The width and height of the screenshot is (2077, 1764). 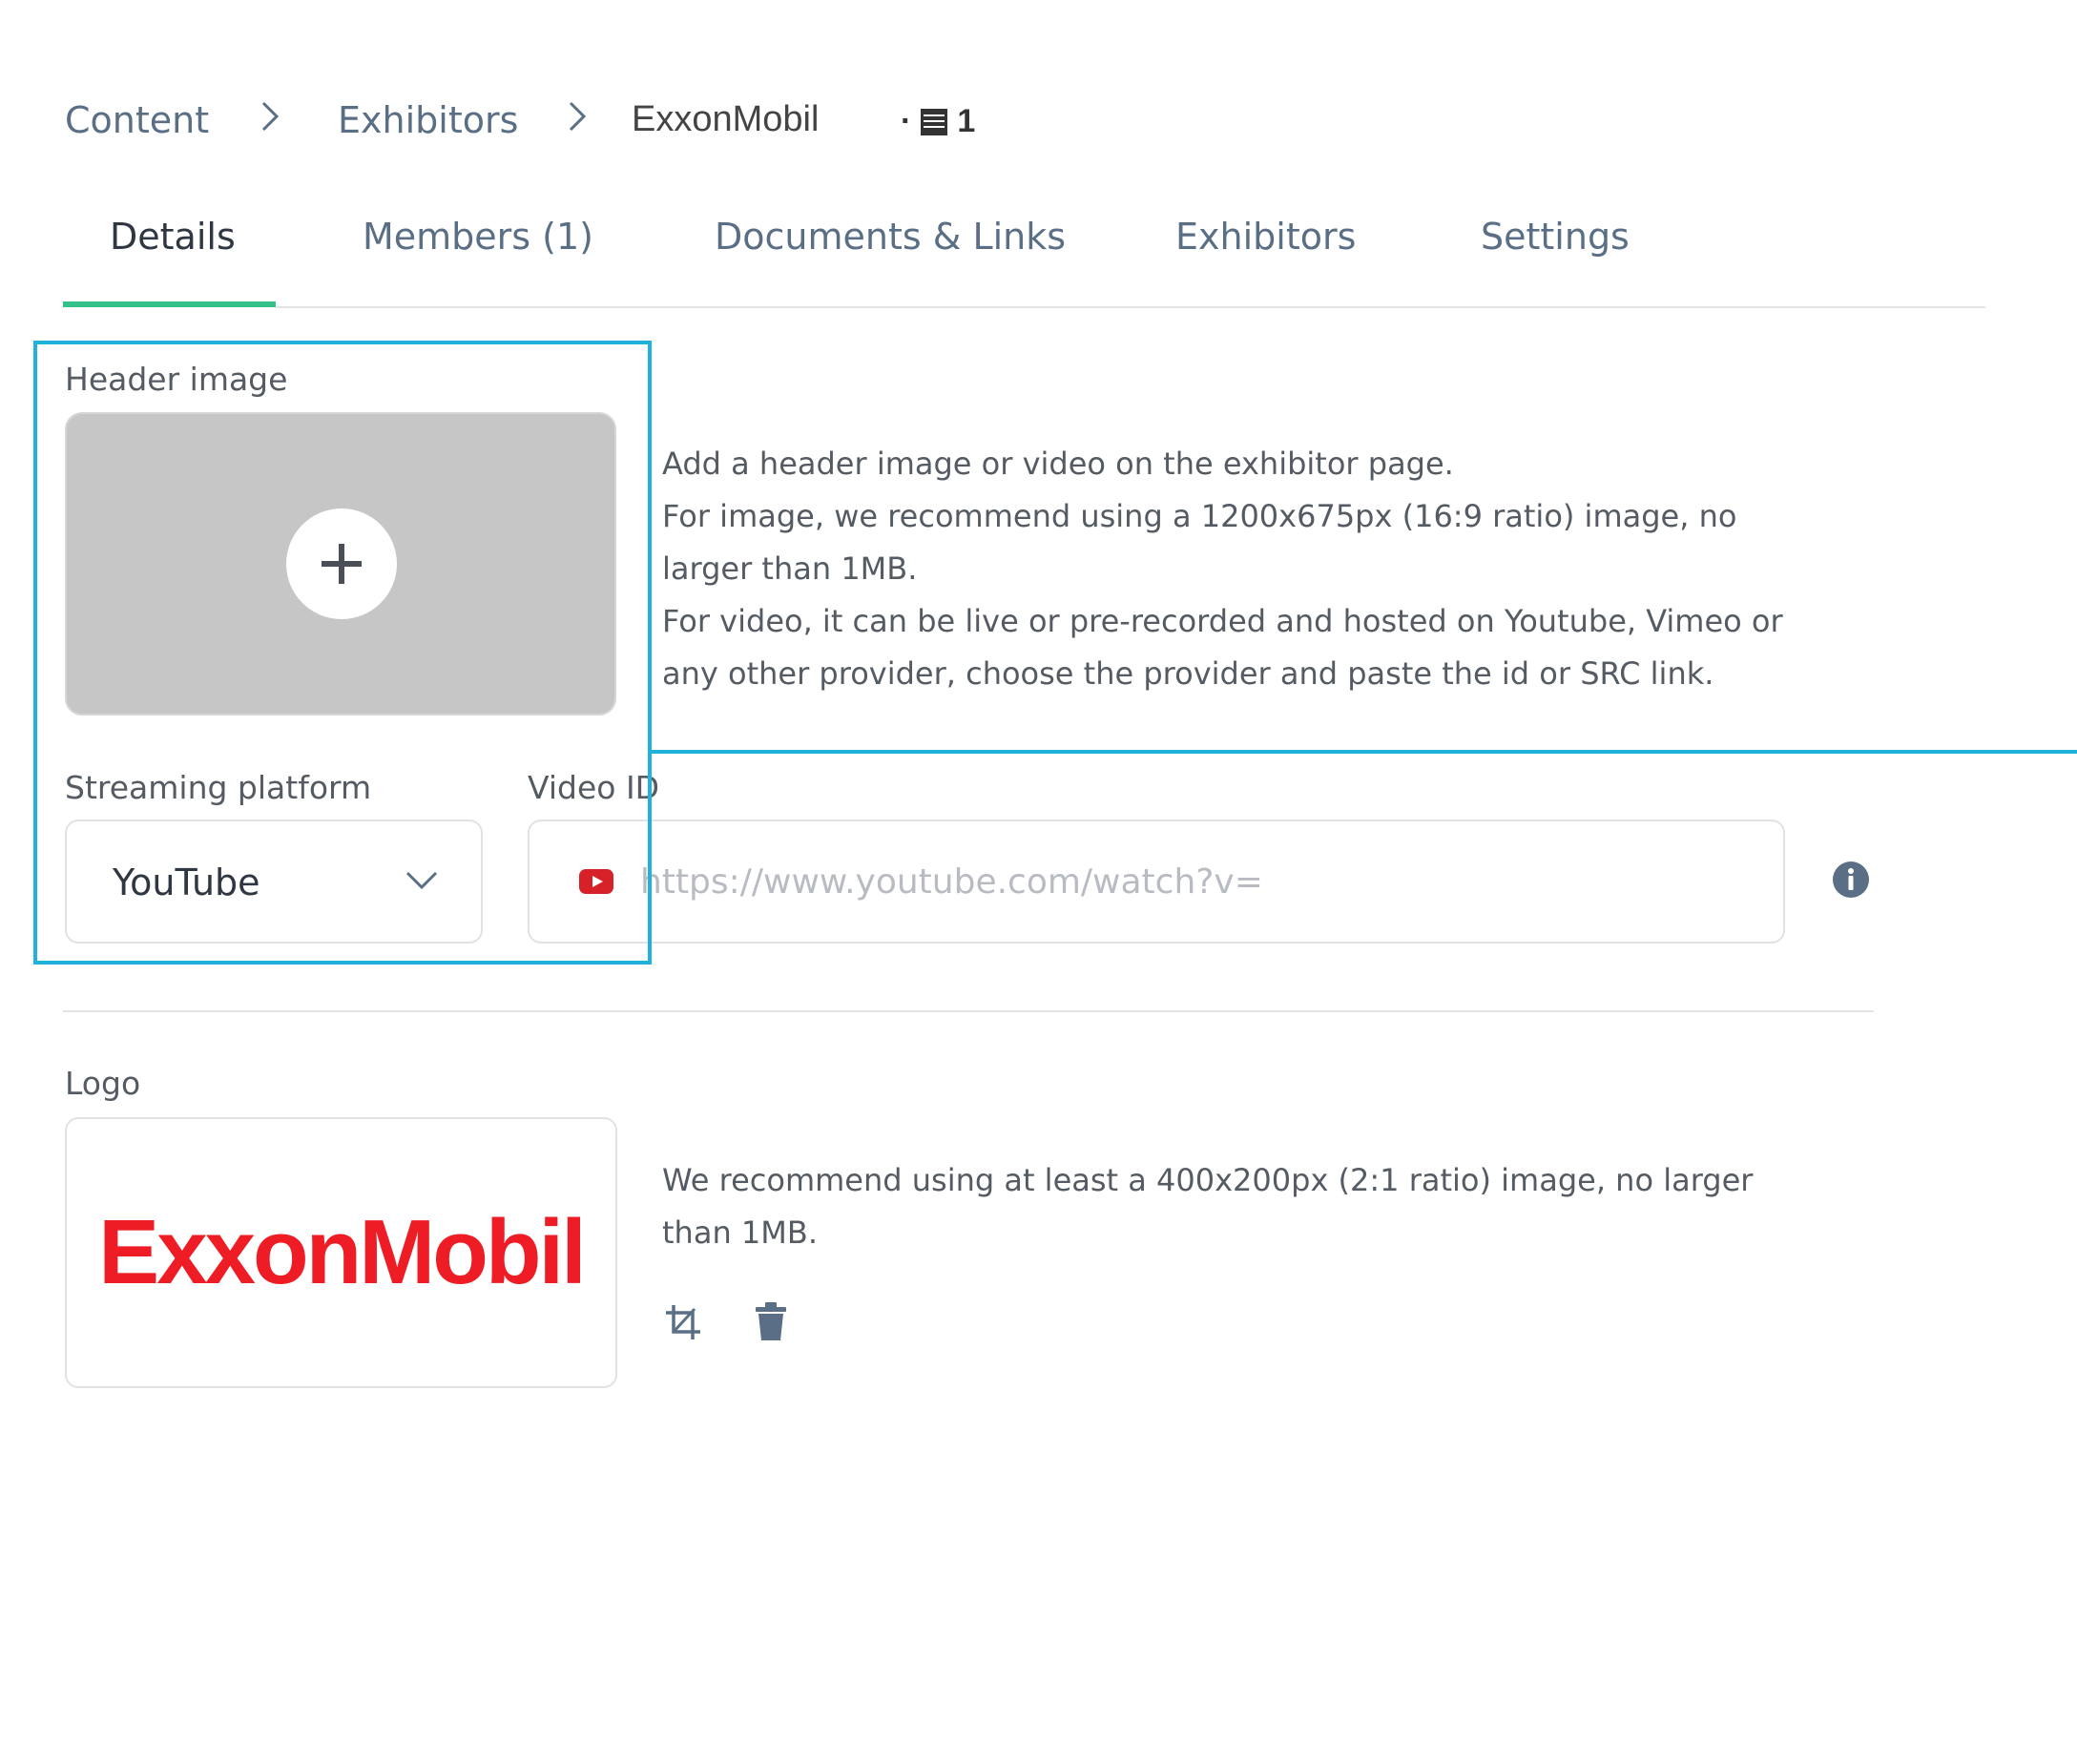 I want to click on exxonmobil-logo: ExxonMobil, so click(x=342, y=1252).